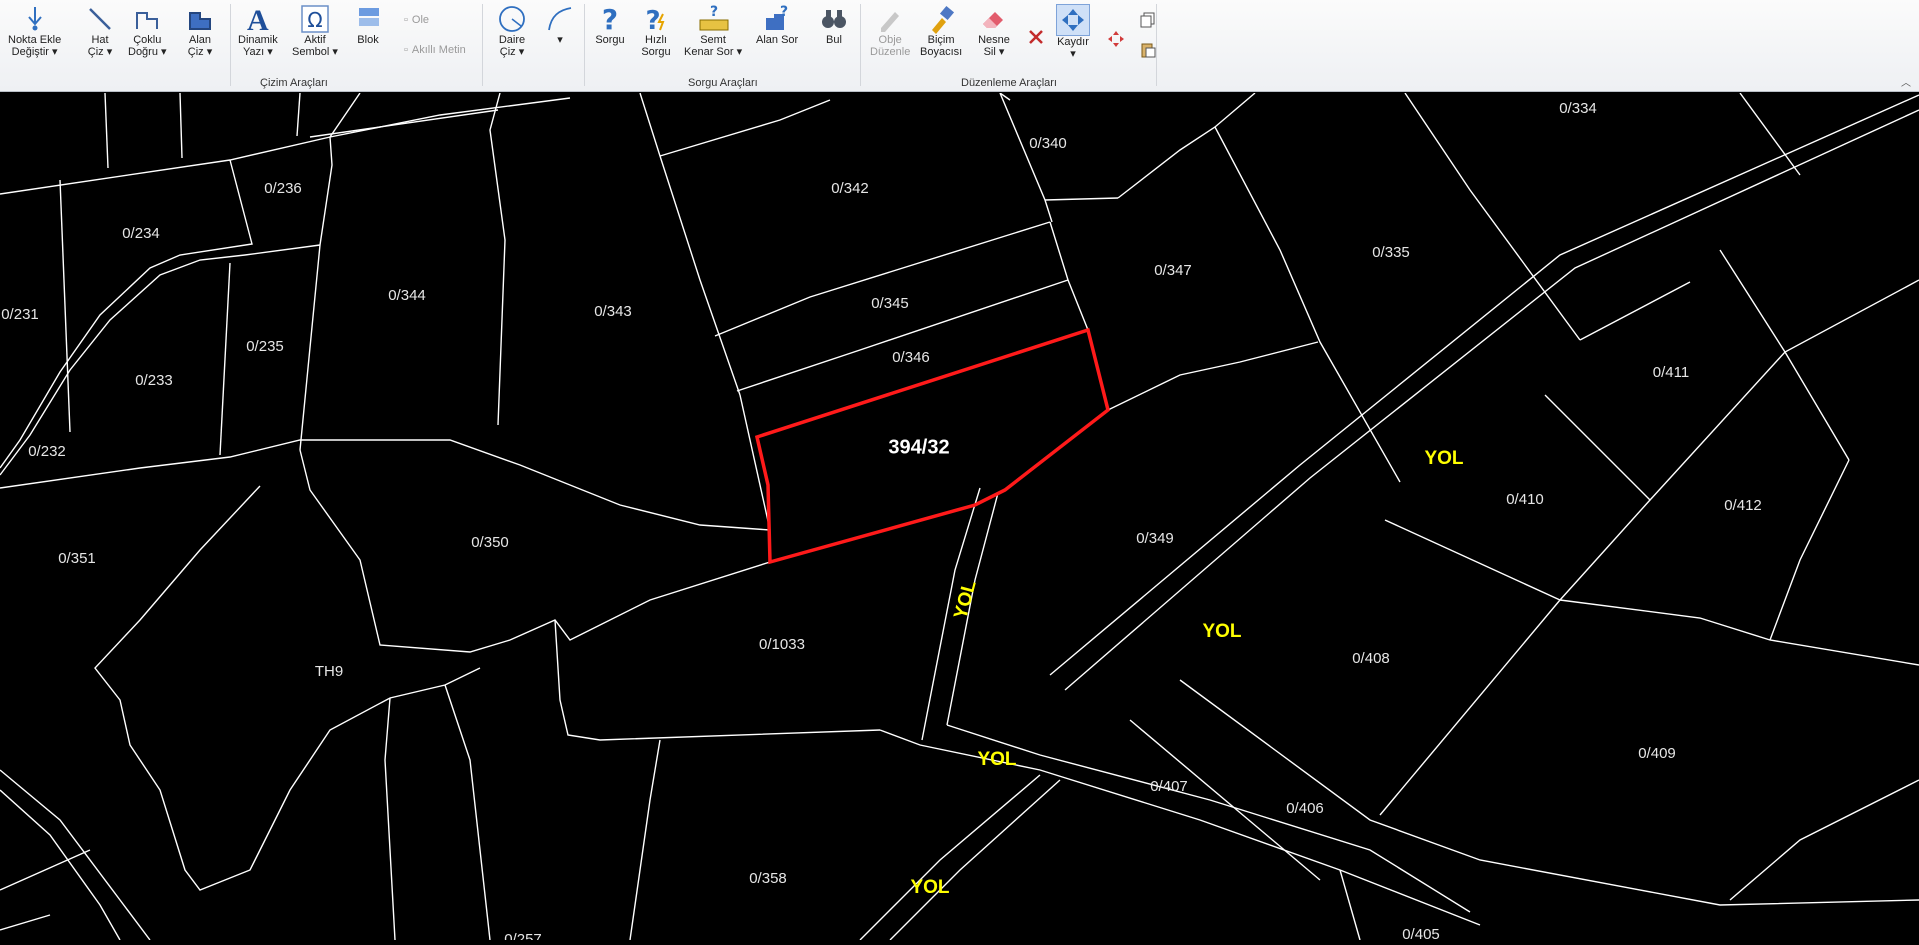 Image resolution: width=1919 pixels, height=945 pixels. What do you see at coordinates (100, 19) in the screenshot?
I see `line-draw-icon` at bounding box center [100, 19].